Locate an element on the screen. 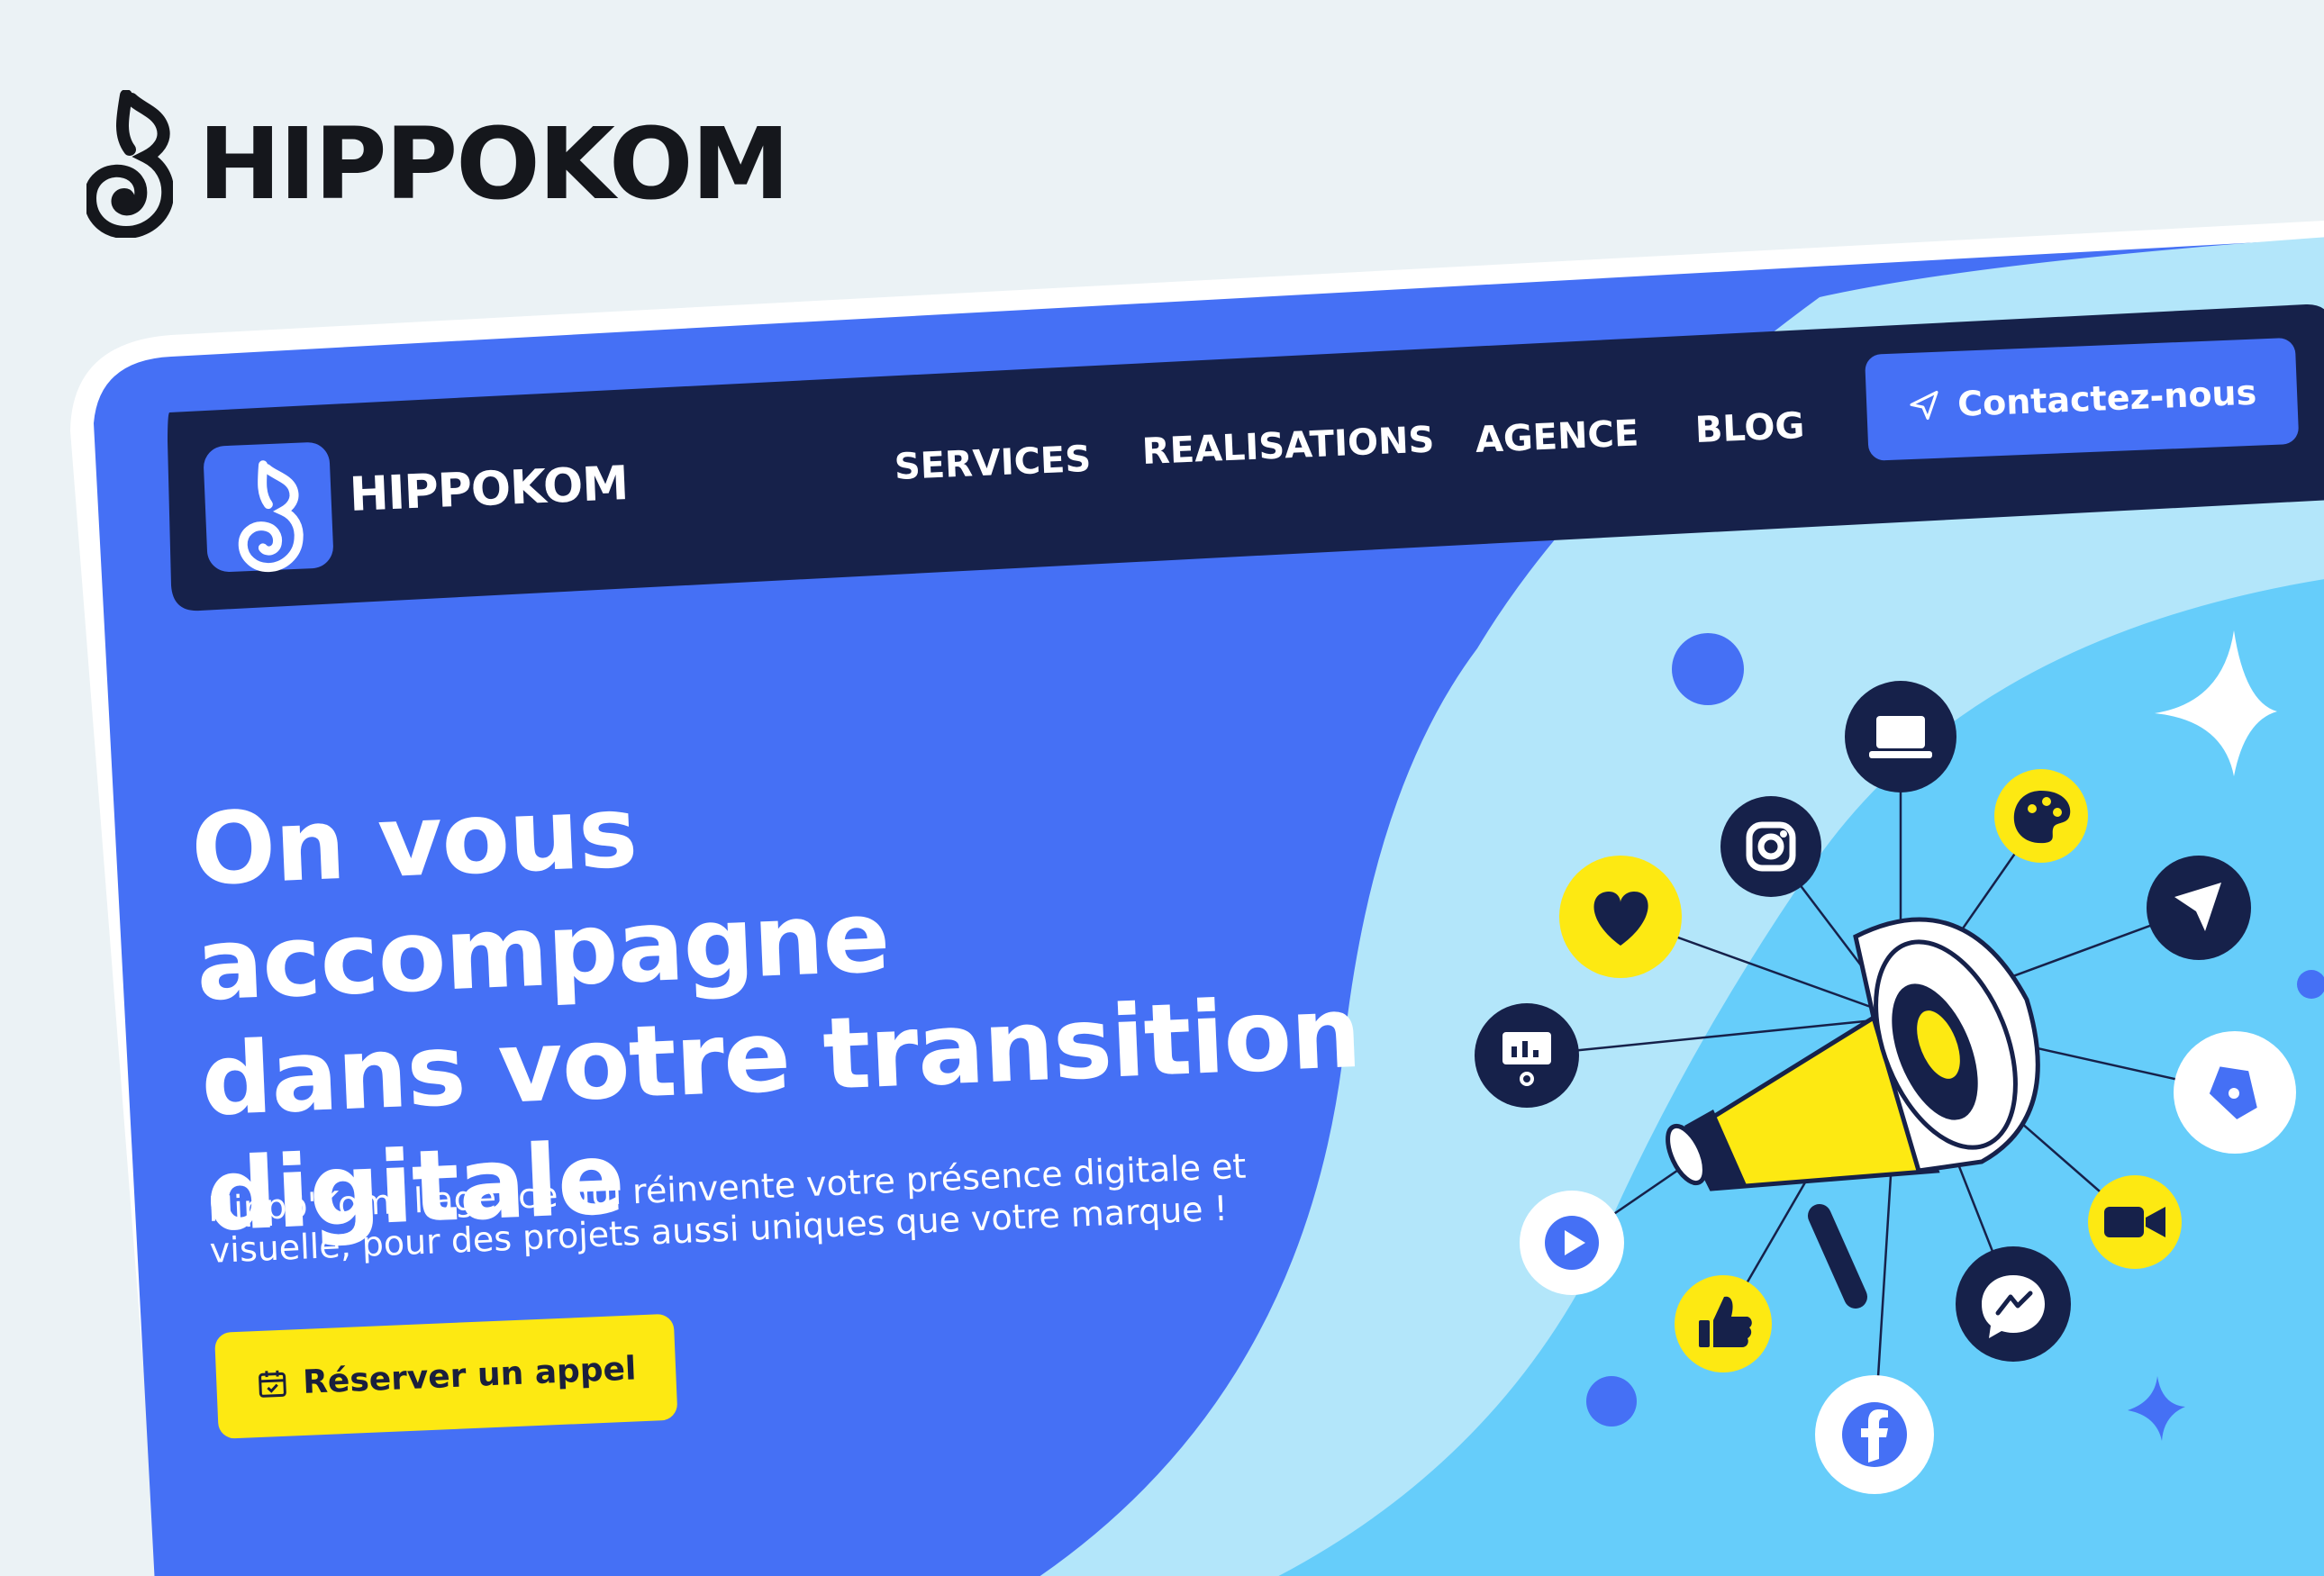  nav-link-blog: BLOG is located at coordinates (1750, 428).